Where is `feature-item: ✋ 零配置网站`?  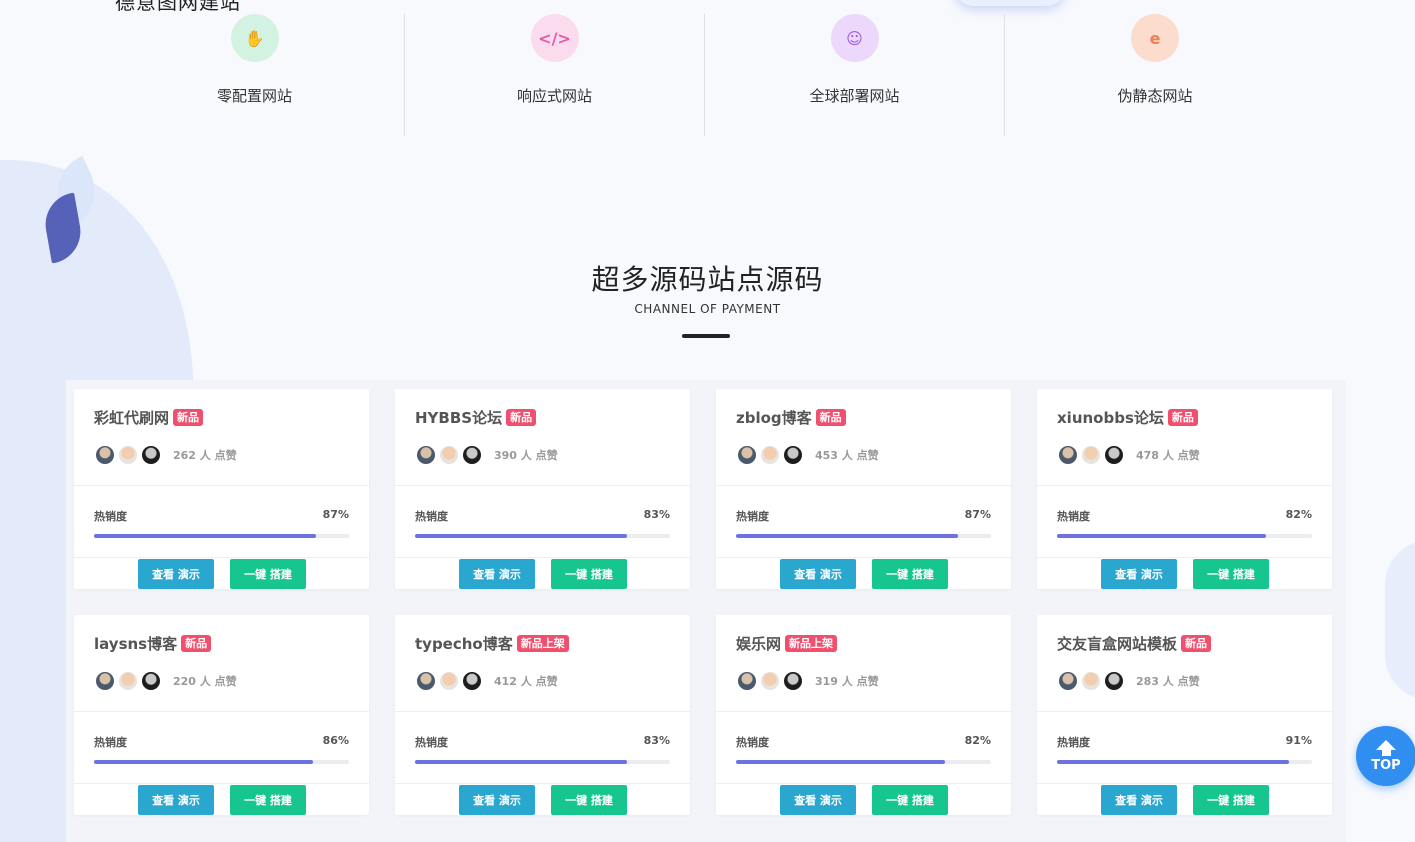
feature-item: ✋ 零配置网站 is located at coordinates (255, 75).